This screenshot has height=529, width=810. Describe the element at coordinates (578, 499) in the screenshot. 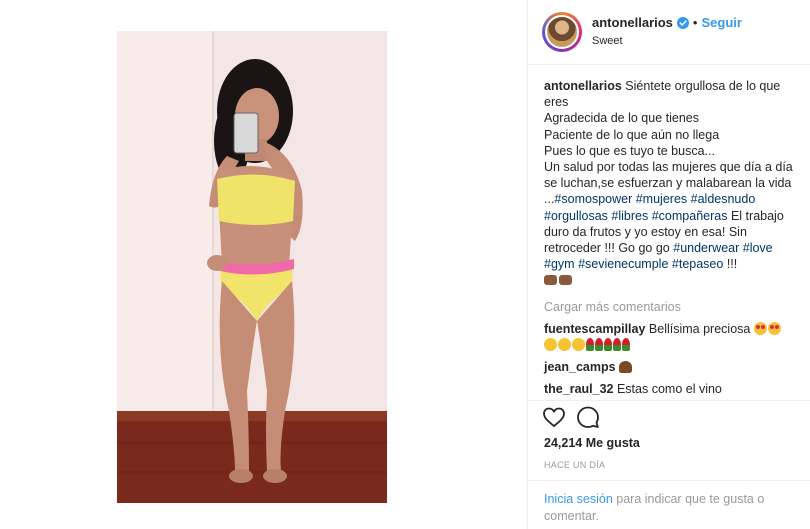

I see `login-link: Inicia sesión` at that location.